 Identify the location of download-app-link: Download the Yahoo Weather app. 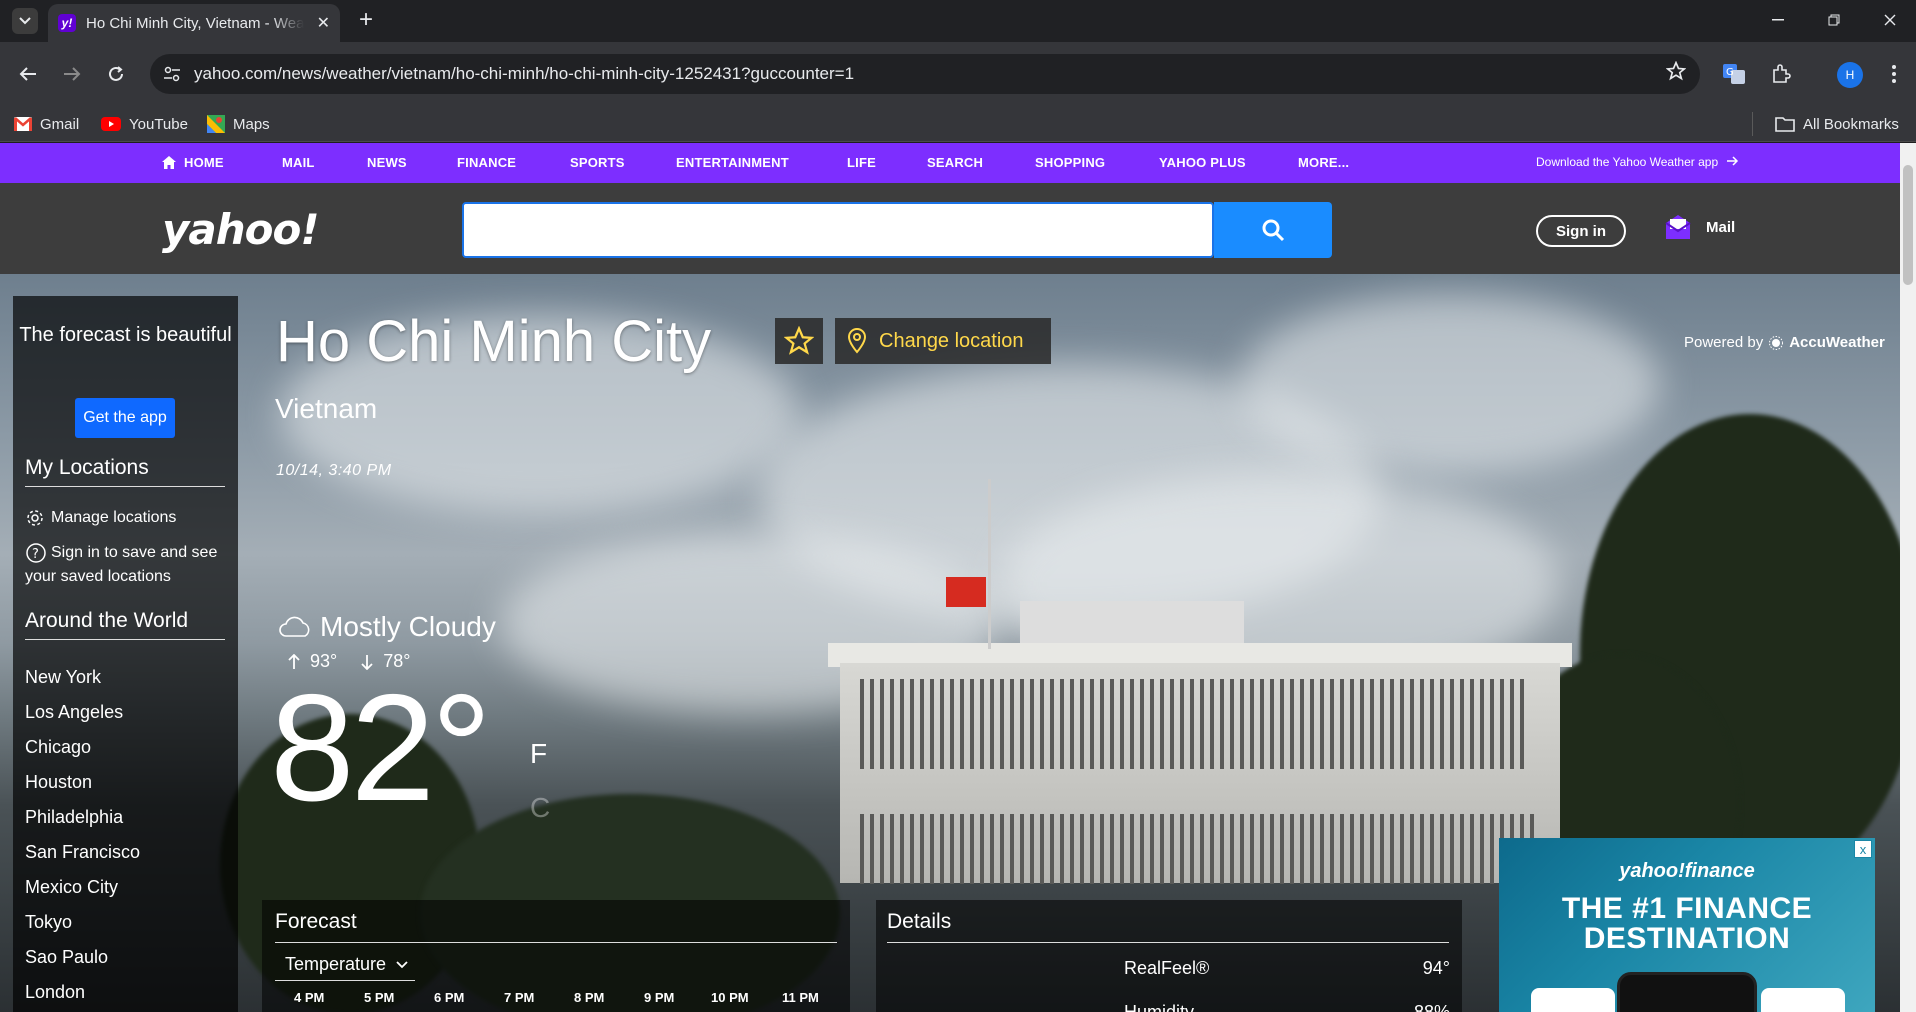
(1637, 162).